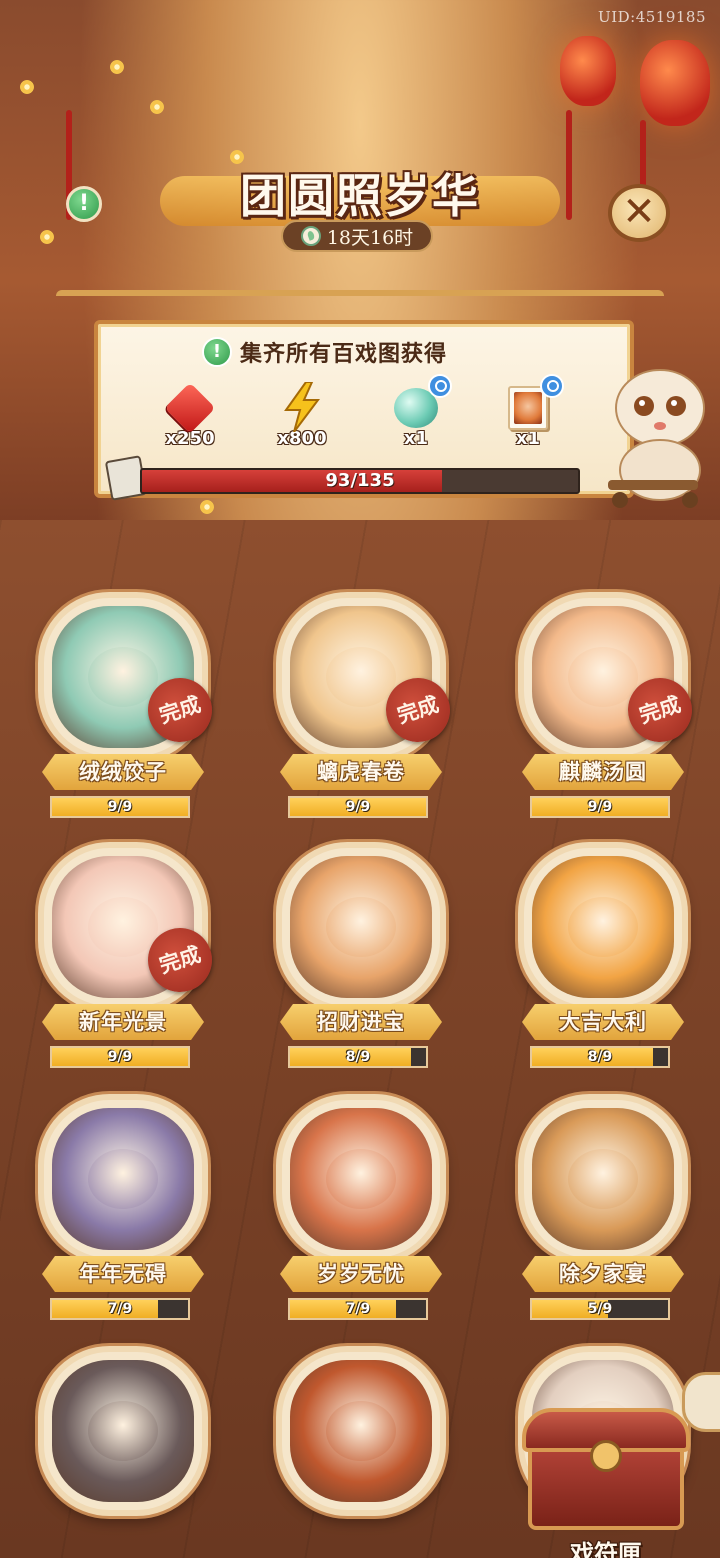 This screenshot has height=1558, width=720. Describe the element at coordinates (361, 1274) in the screenshot. I see `collection-name: 岁岁无忧` at that location.